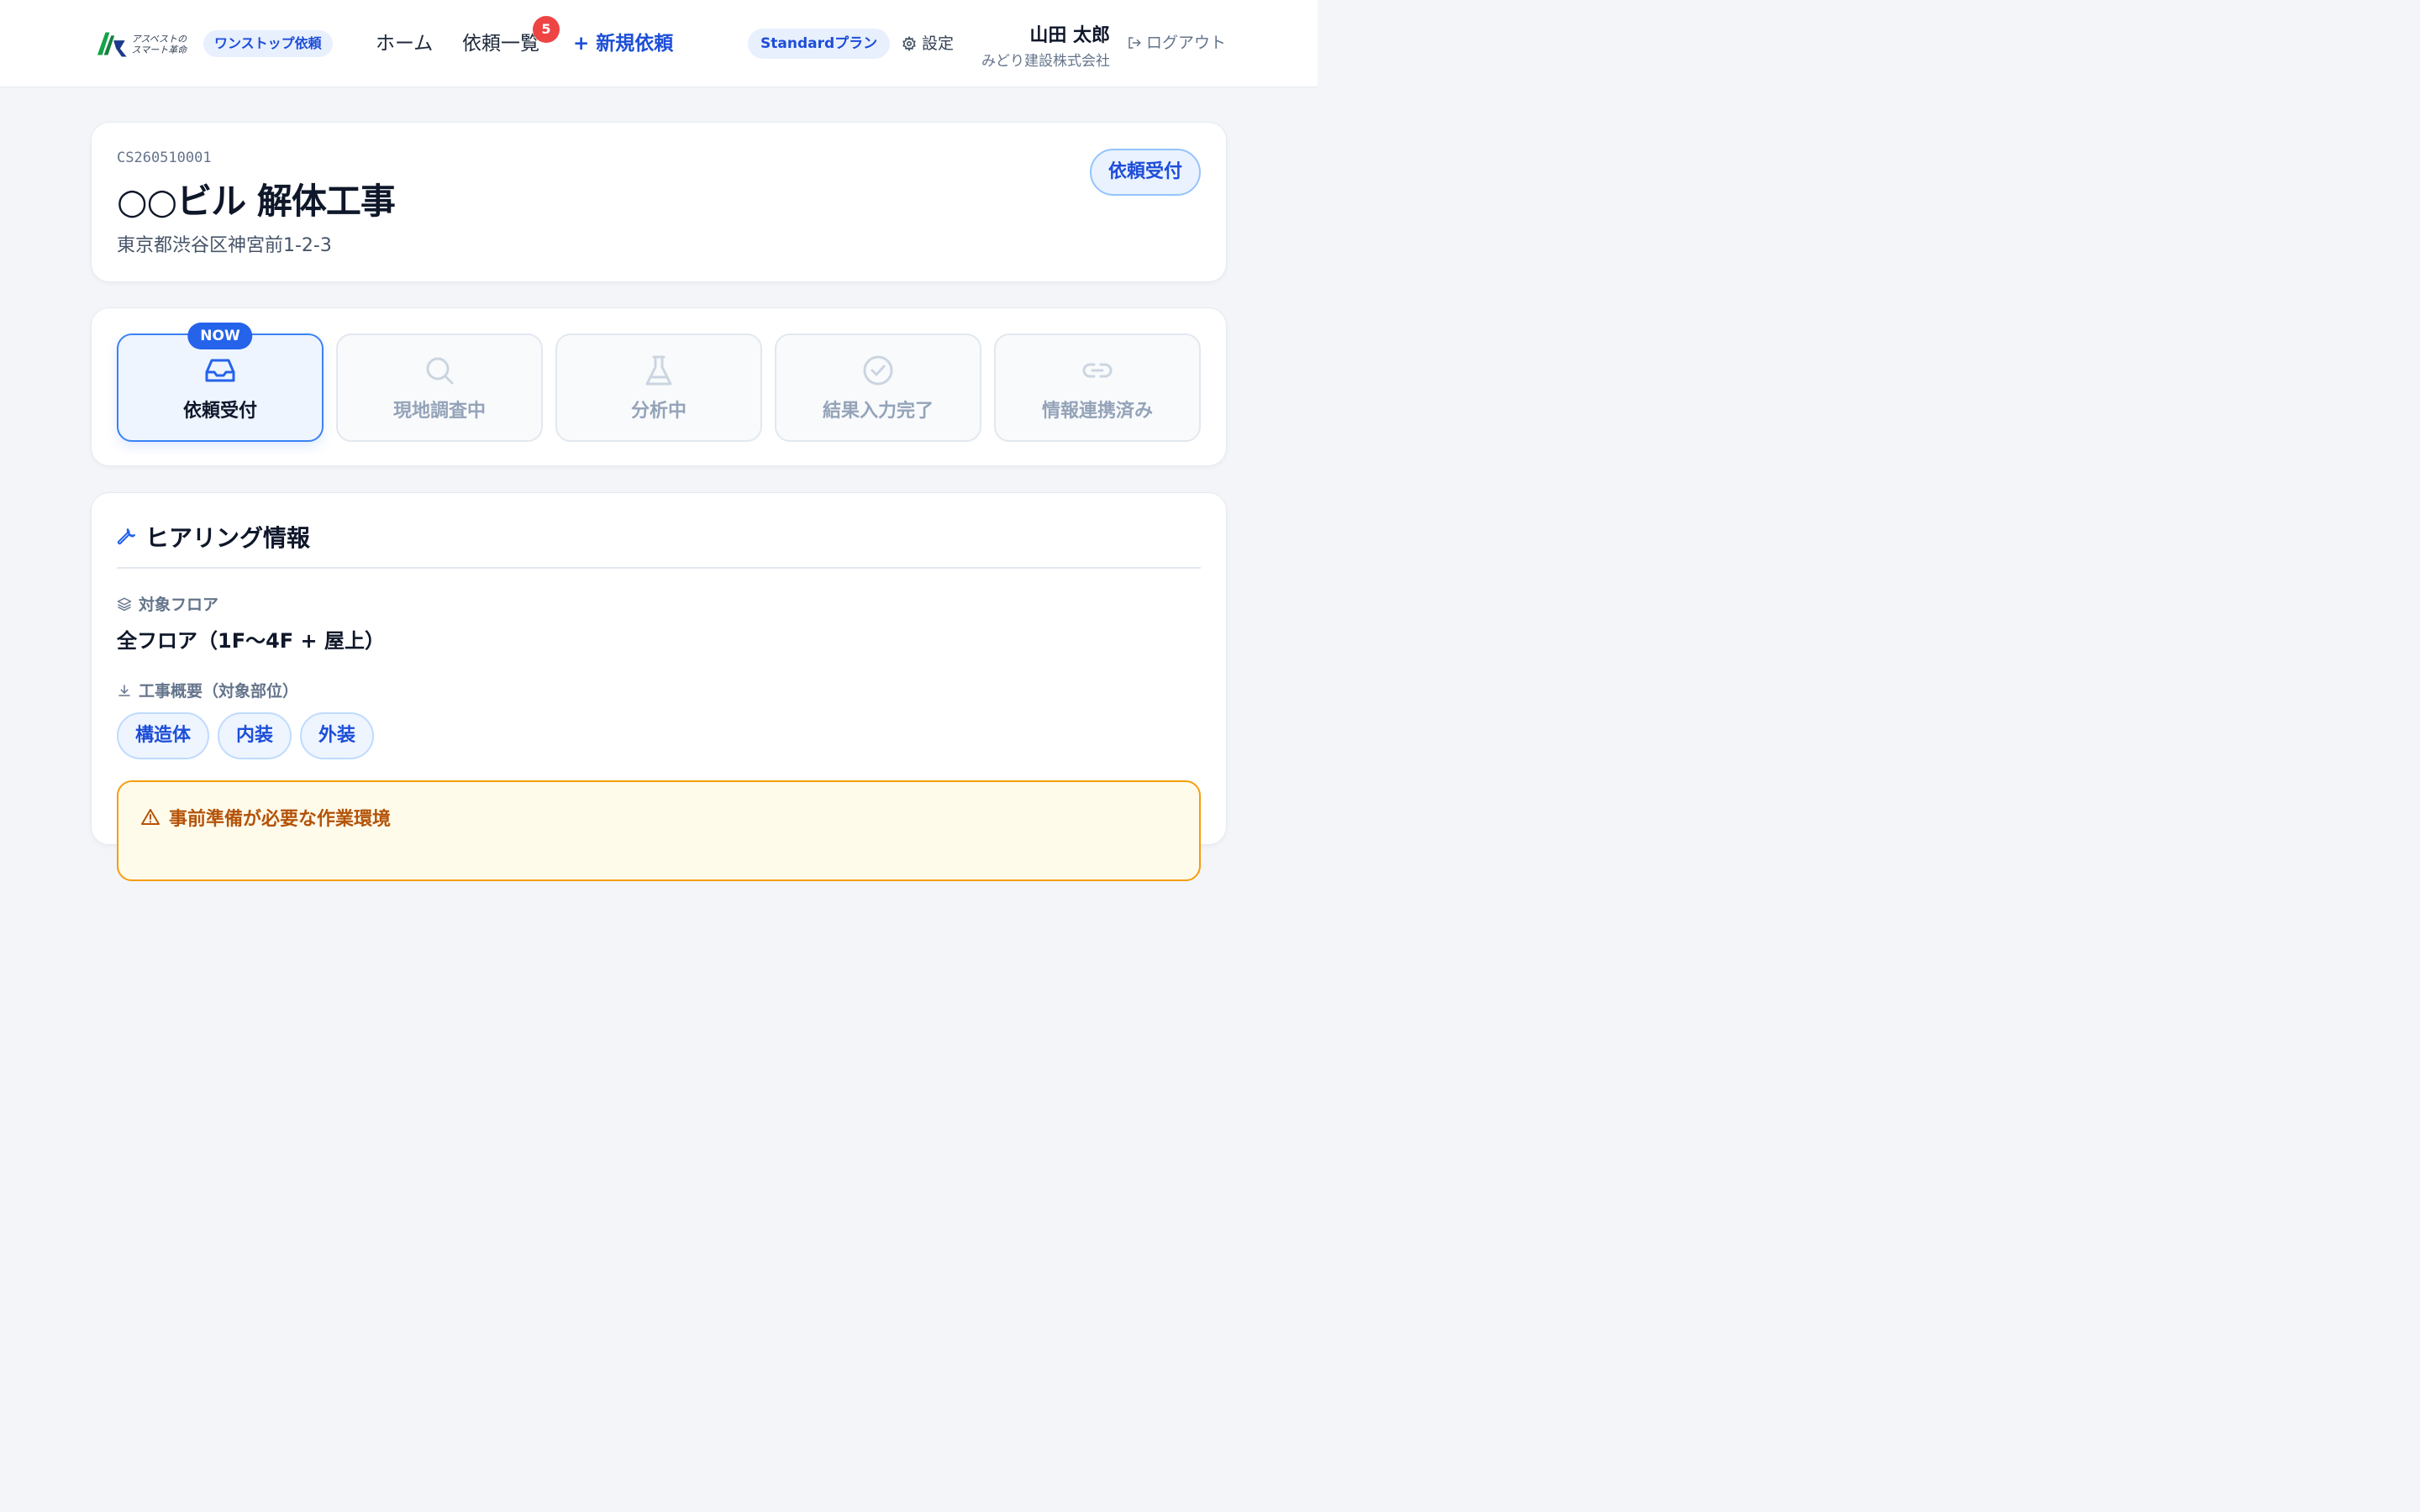  I want to click on search-icon, so click(440, 371).